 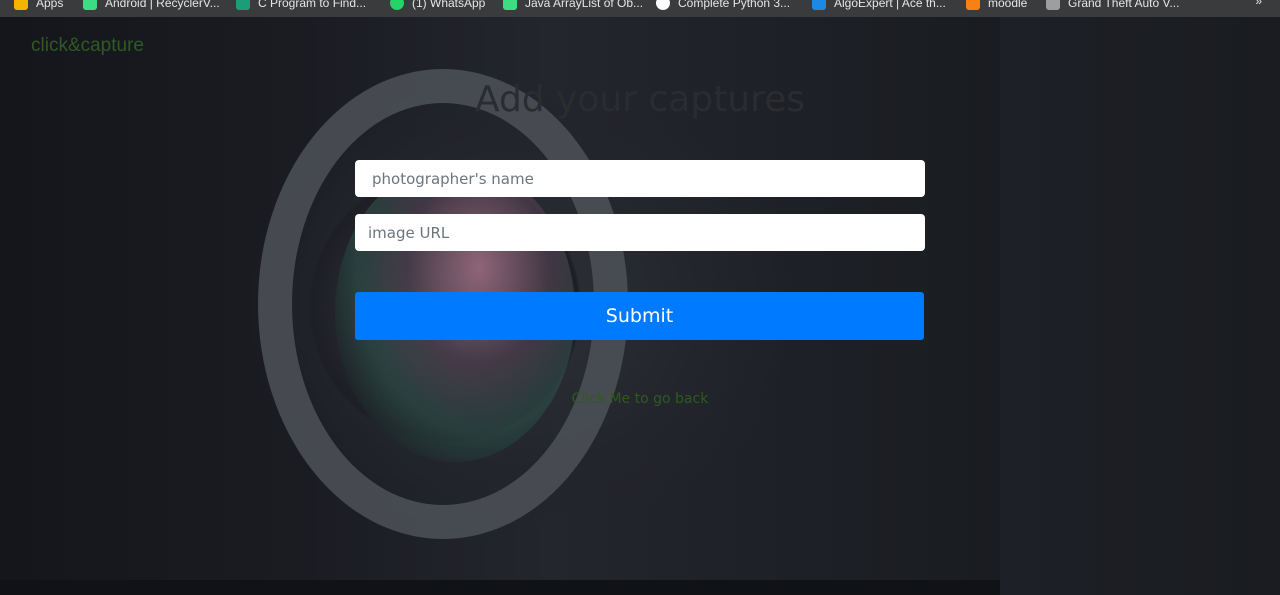 What do you see at coordinates (639, 316) in the screenshot?
I see `submit-button: Submit` at bounding box center [639, 316].